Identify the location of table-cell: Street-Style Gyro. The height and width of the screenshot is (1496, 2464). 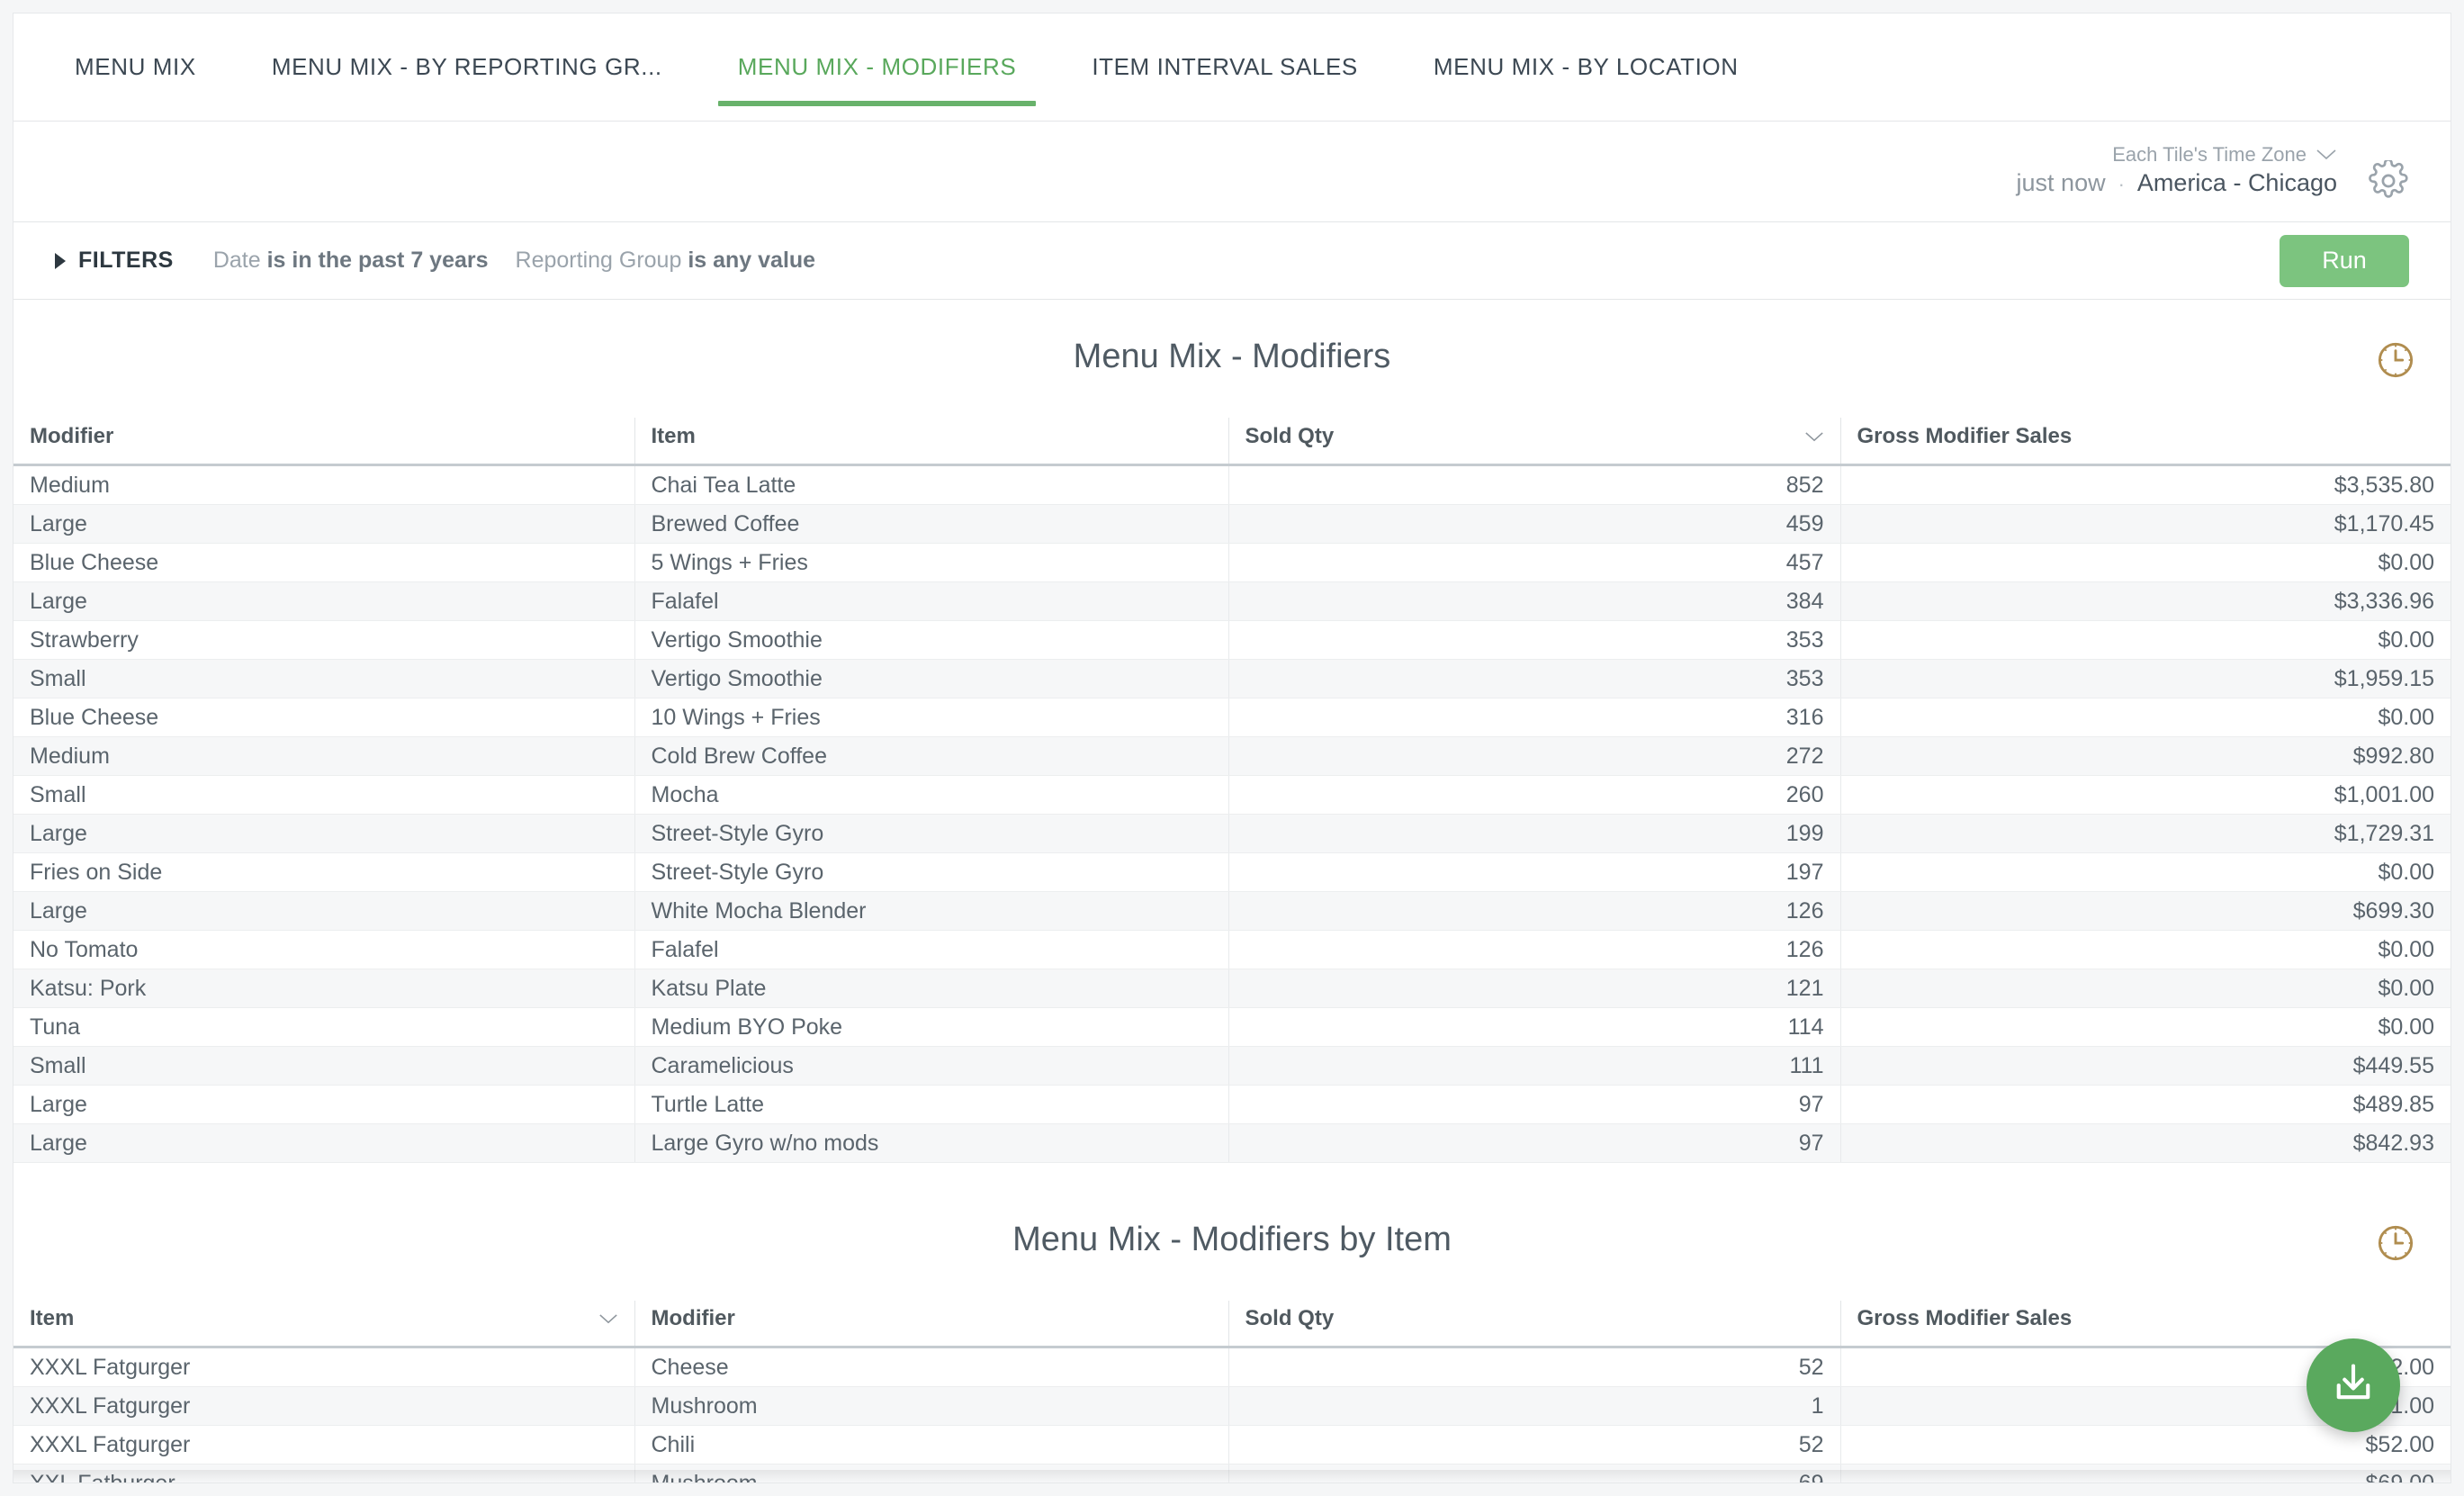
(931, 834).